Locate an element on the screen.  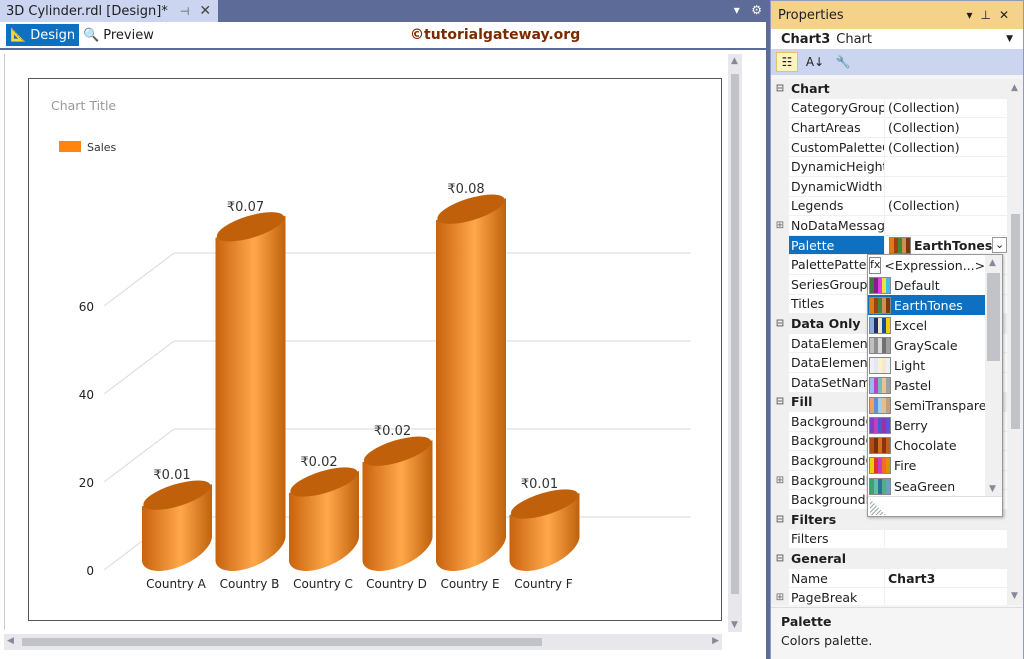
properties-title: Properties is located at coordinates (811, 15).